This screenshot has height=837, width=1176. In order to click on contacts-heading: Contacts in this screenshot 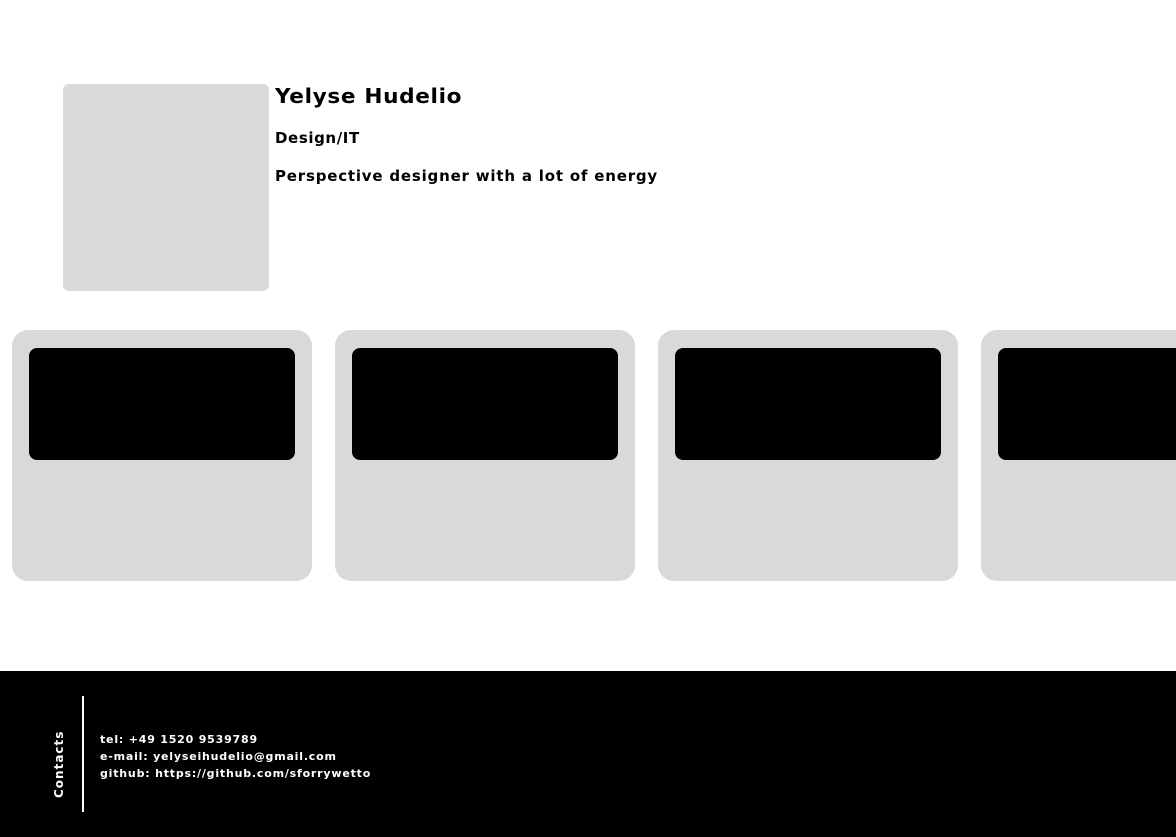, I will do `click(59, 764)`.